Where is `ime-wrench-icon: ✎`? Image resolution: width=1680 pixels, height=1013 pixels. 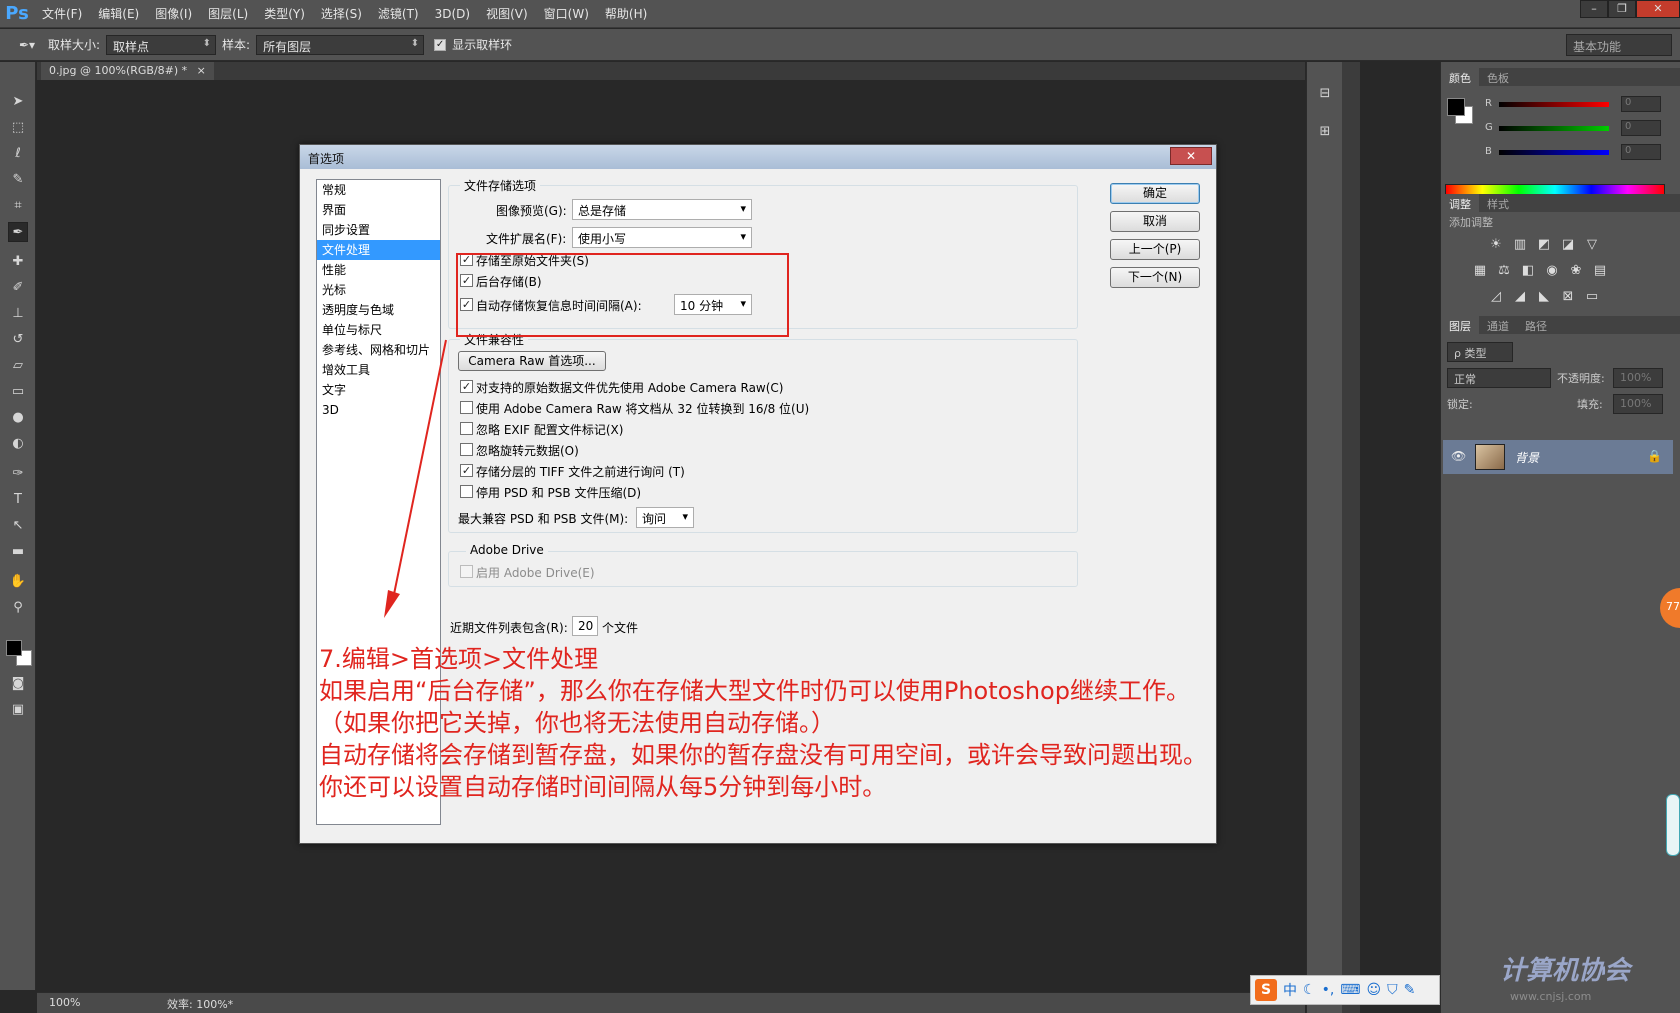 ime-wrench-icon: ✎ is located at coordinates (1410, 990).